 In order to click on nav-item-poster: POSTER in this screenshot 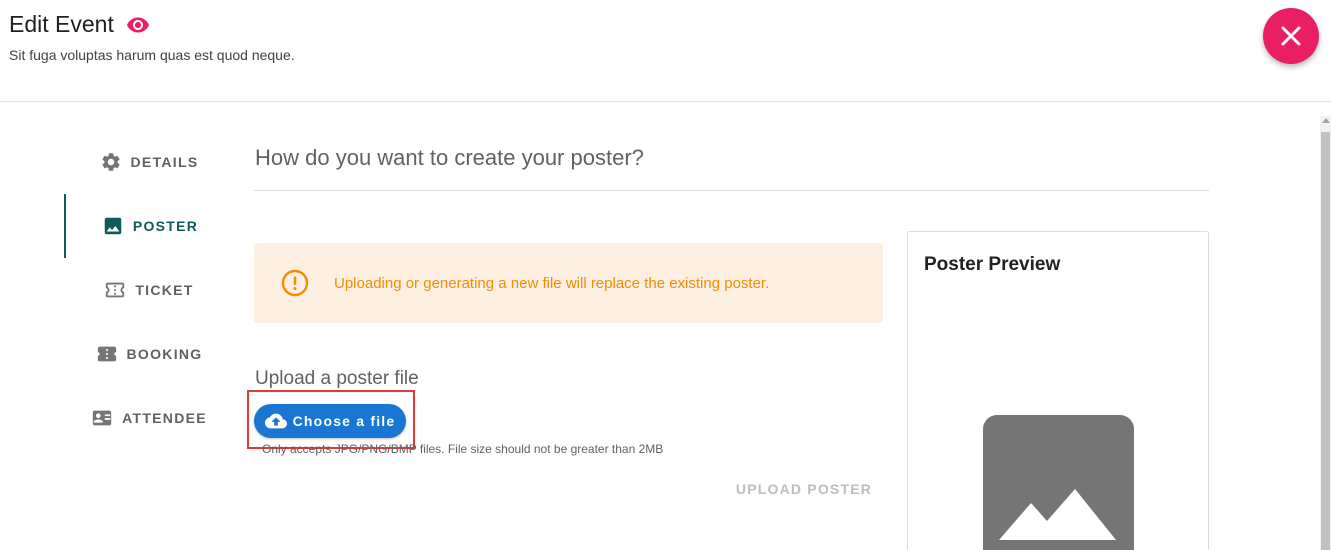, I will do `click(149, 226)`.